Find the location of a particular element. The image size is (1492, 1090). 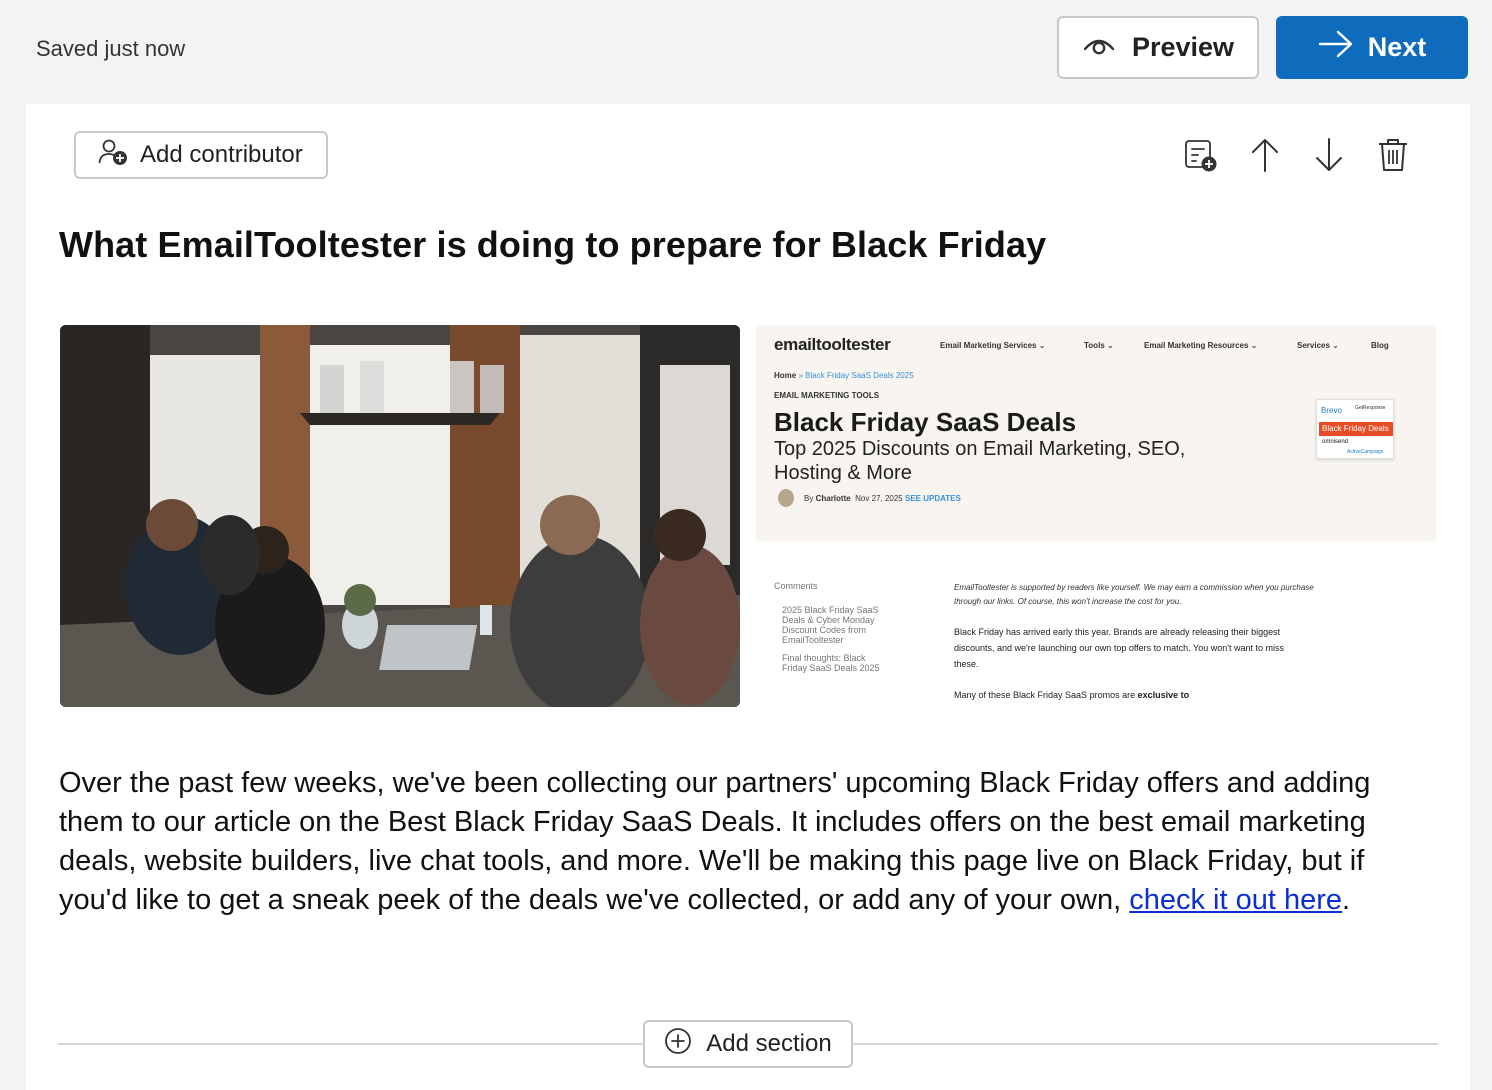

screenshot-updates-link: SEE UPDATES is located at coordinates (932, 498).